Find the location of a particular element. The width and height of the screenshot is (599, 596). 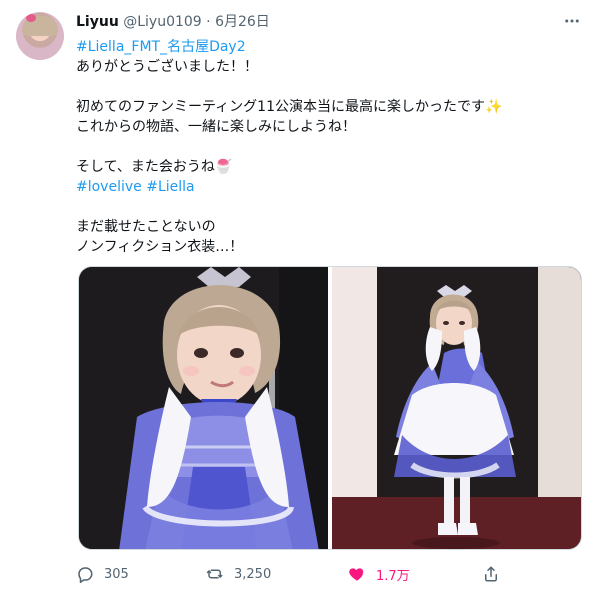

retweet-icon is located at coordinates (214, 574).